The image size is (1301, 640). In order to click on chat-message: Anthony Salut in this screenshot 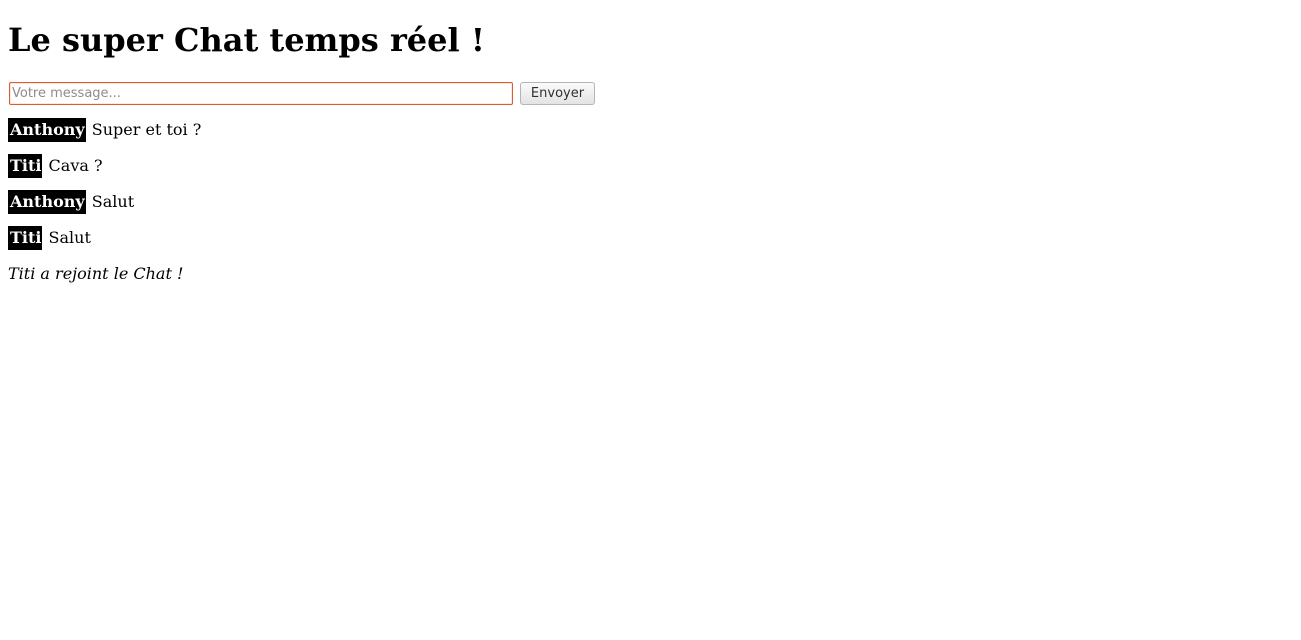, I will do `click(308, 202)`.